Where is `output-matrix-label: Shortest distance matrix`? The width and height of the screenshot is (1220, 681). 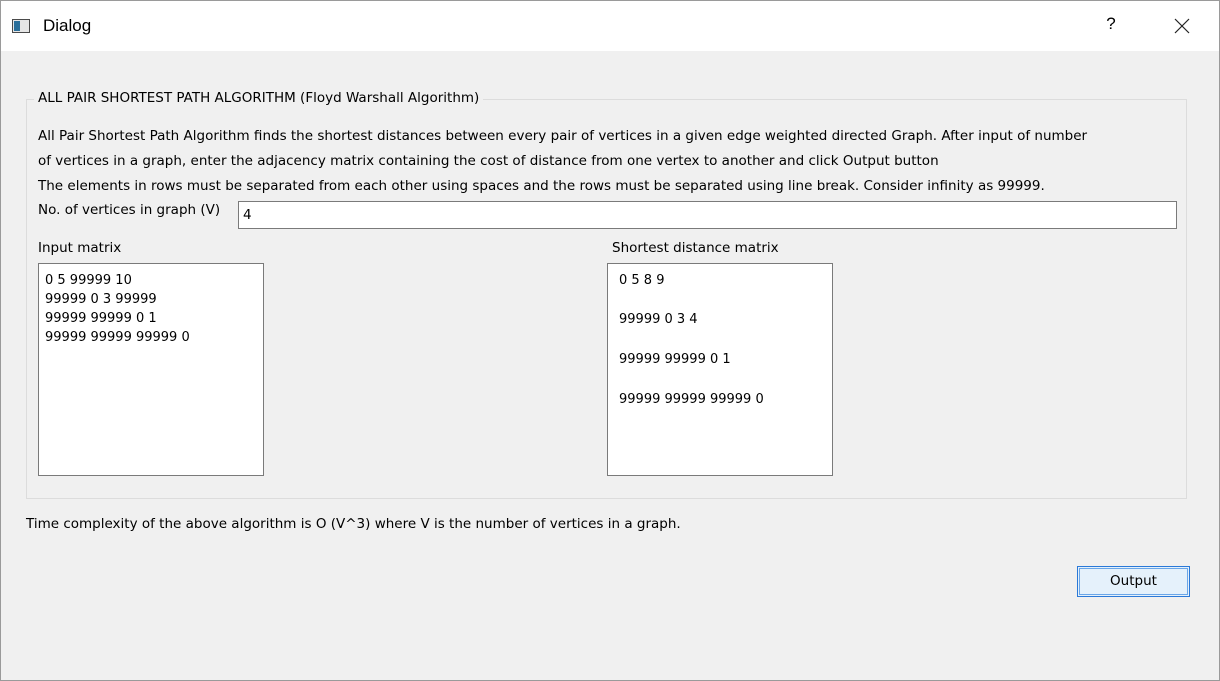 output-matrix-label: Shortest distance matrix is located at coordinates (695, 248).